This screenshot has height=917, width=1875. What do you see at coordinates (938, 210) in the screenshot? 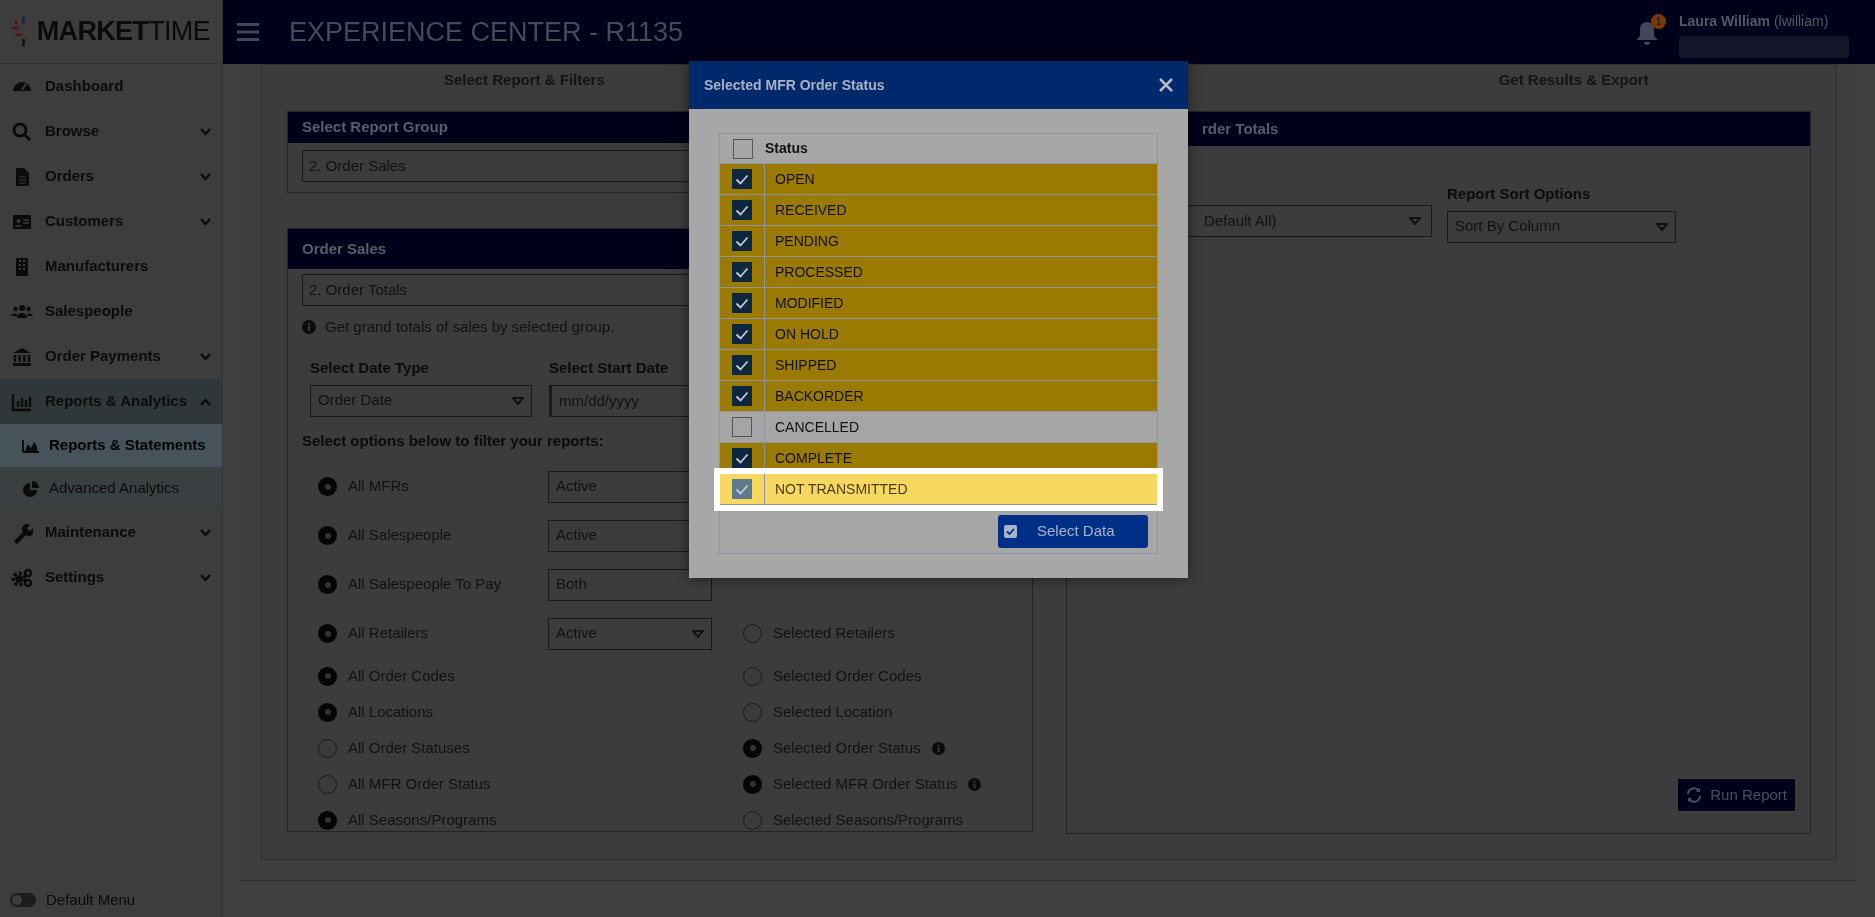
I see `status-row: RECEIVED` at bounding box center [938, 210].